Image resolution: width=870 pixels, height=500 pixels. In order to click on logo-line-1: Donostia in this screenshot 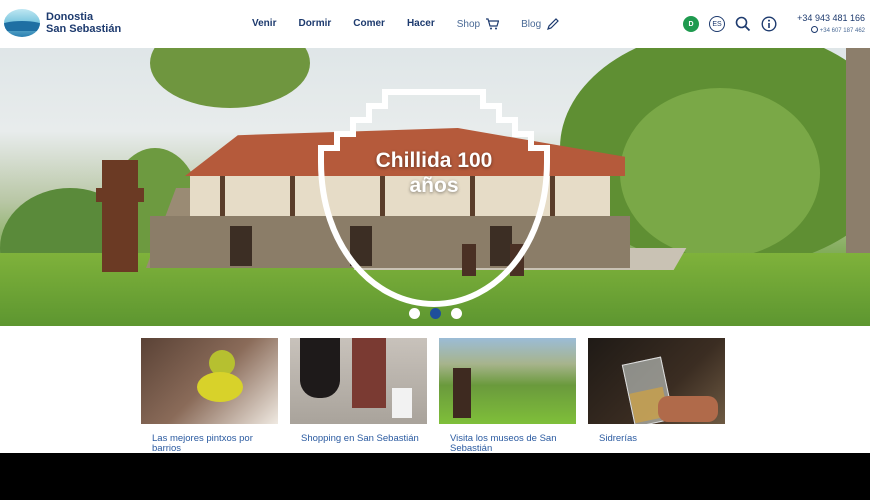, I will do `click(70, 17)`.